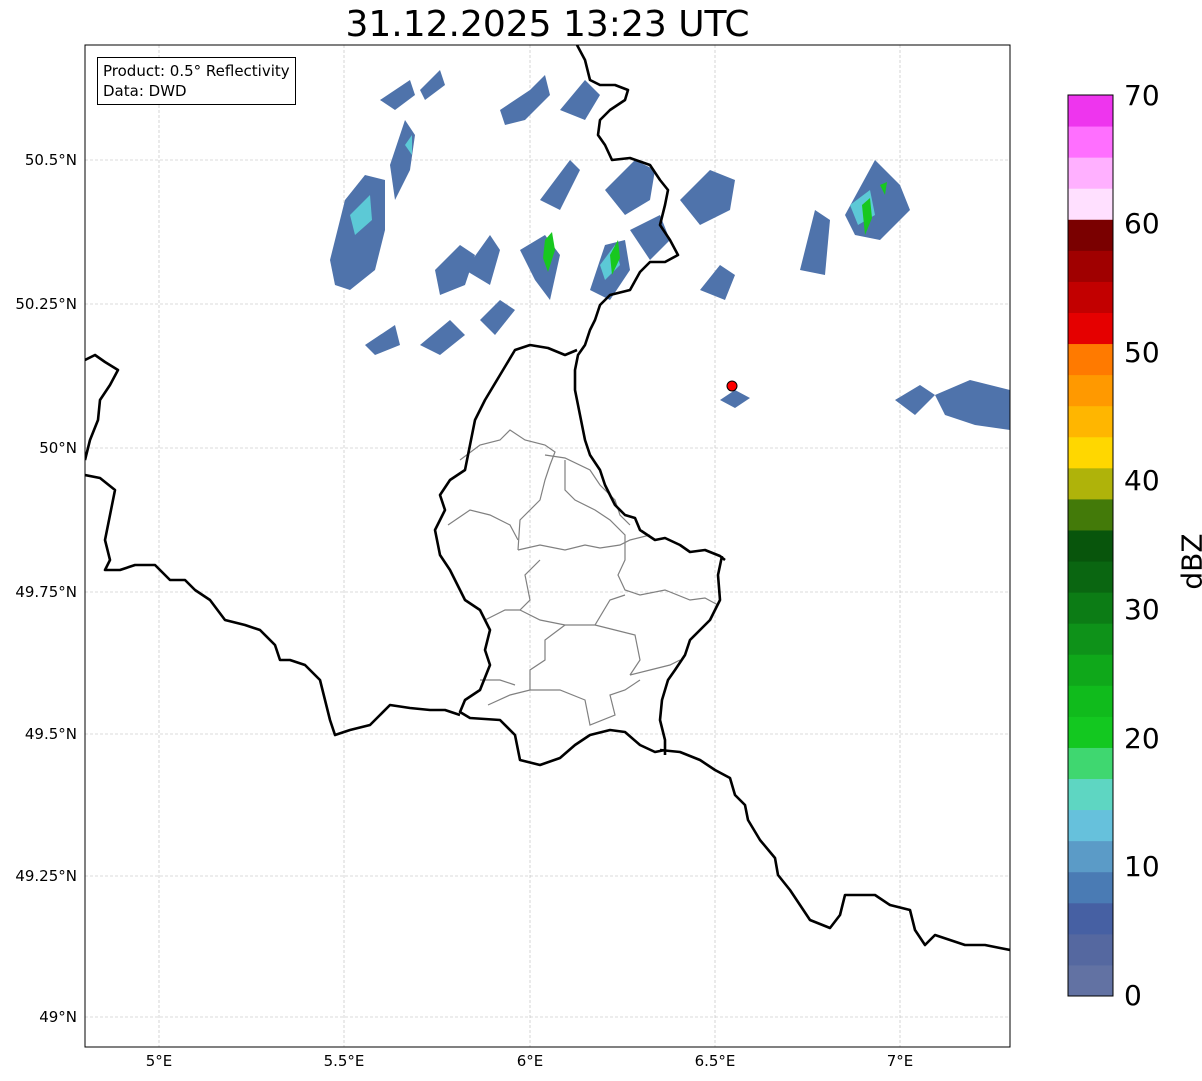 This screenshot has height=1081, width=1202. Describe the element at coordinates (46, 592) in the screenshot. I see `lat-label: 49.75°N` at that location.